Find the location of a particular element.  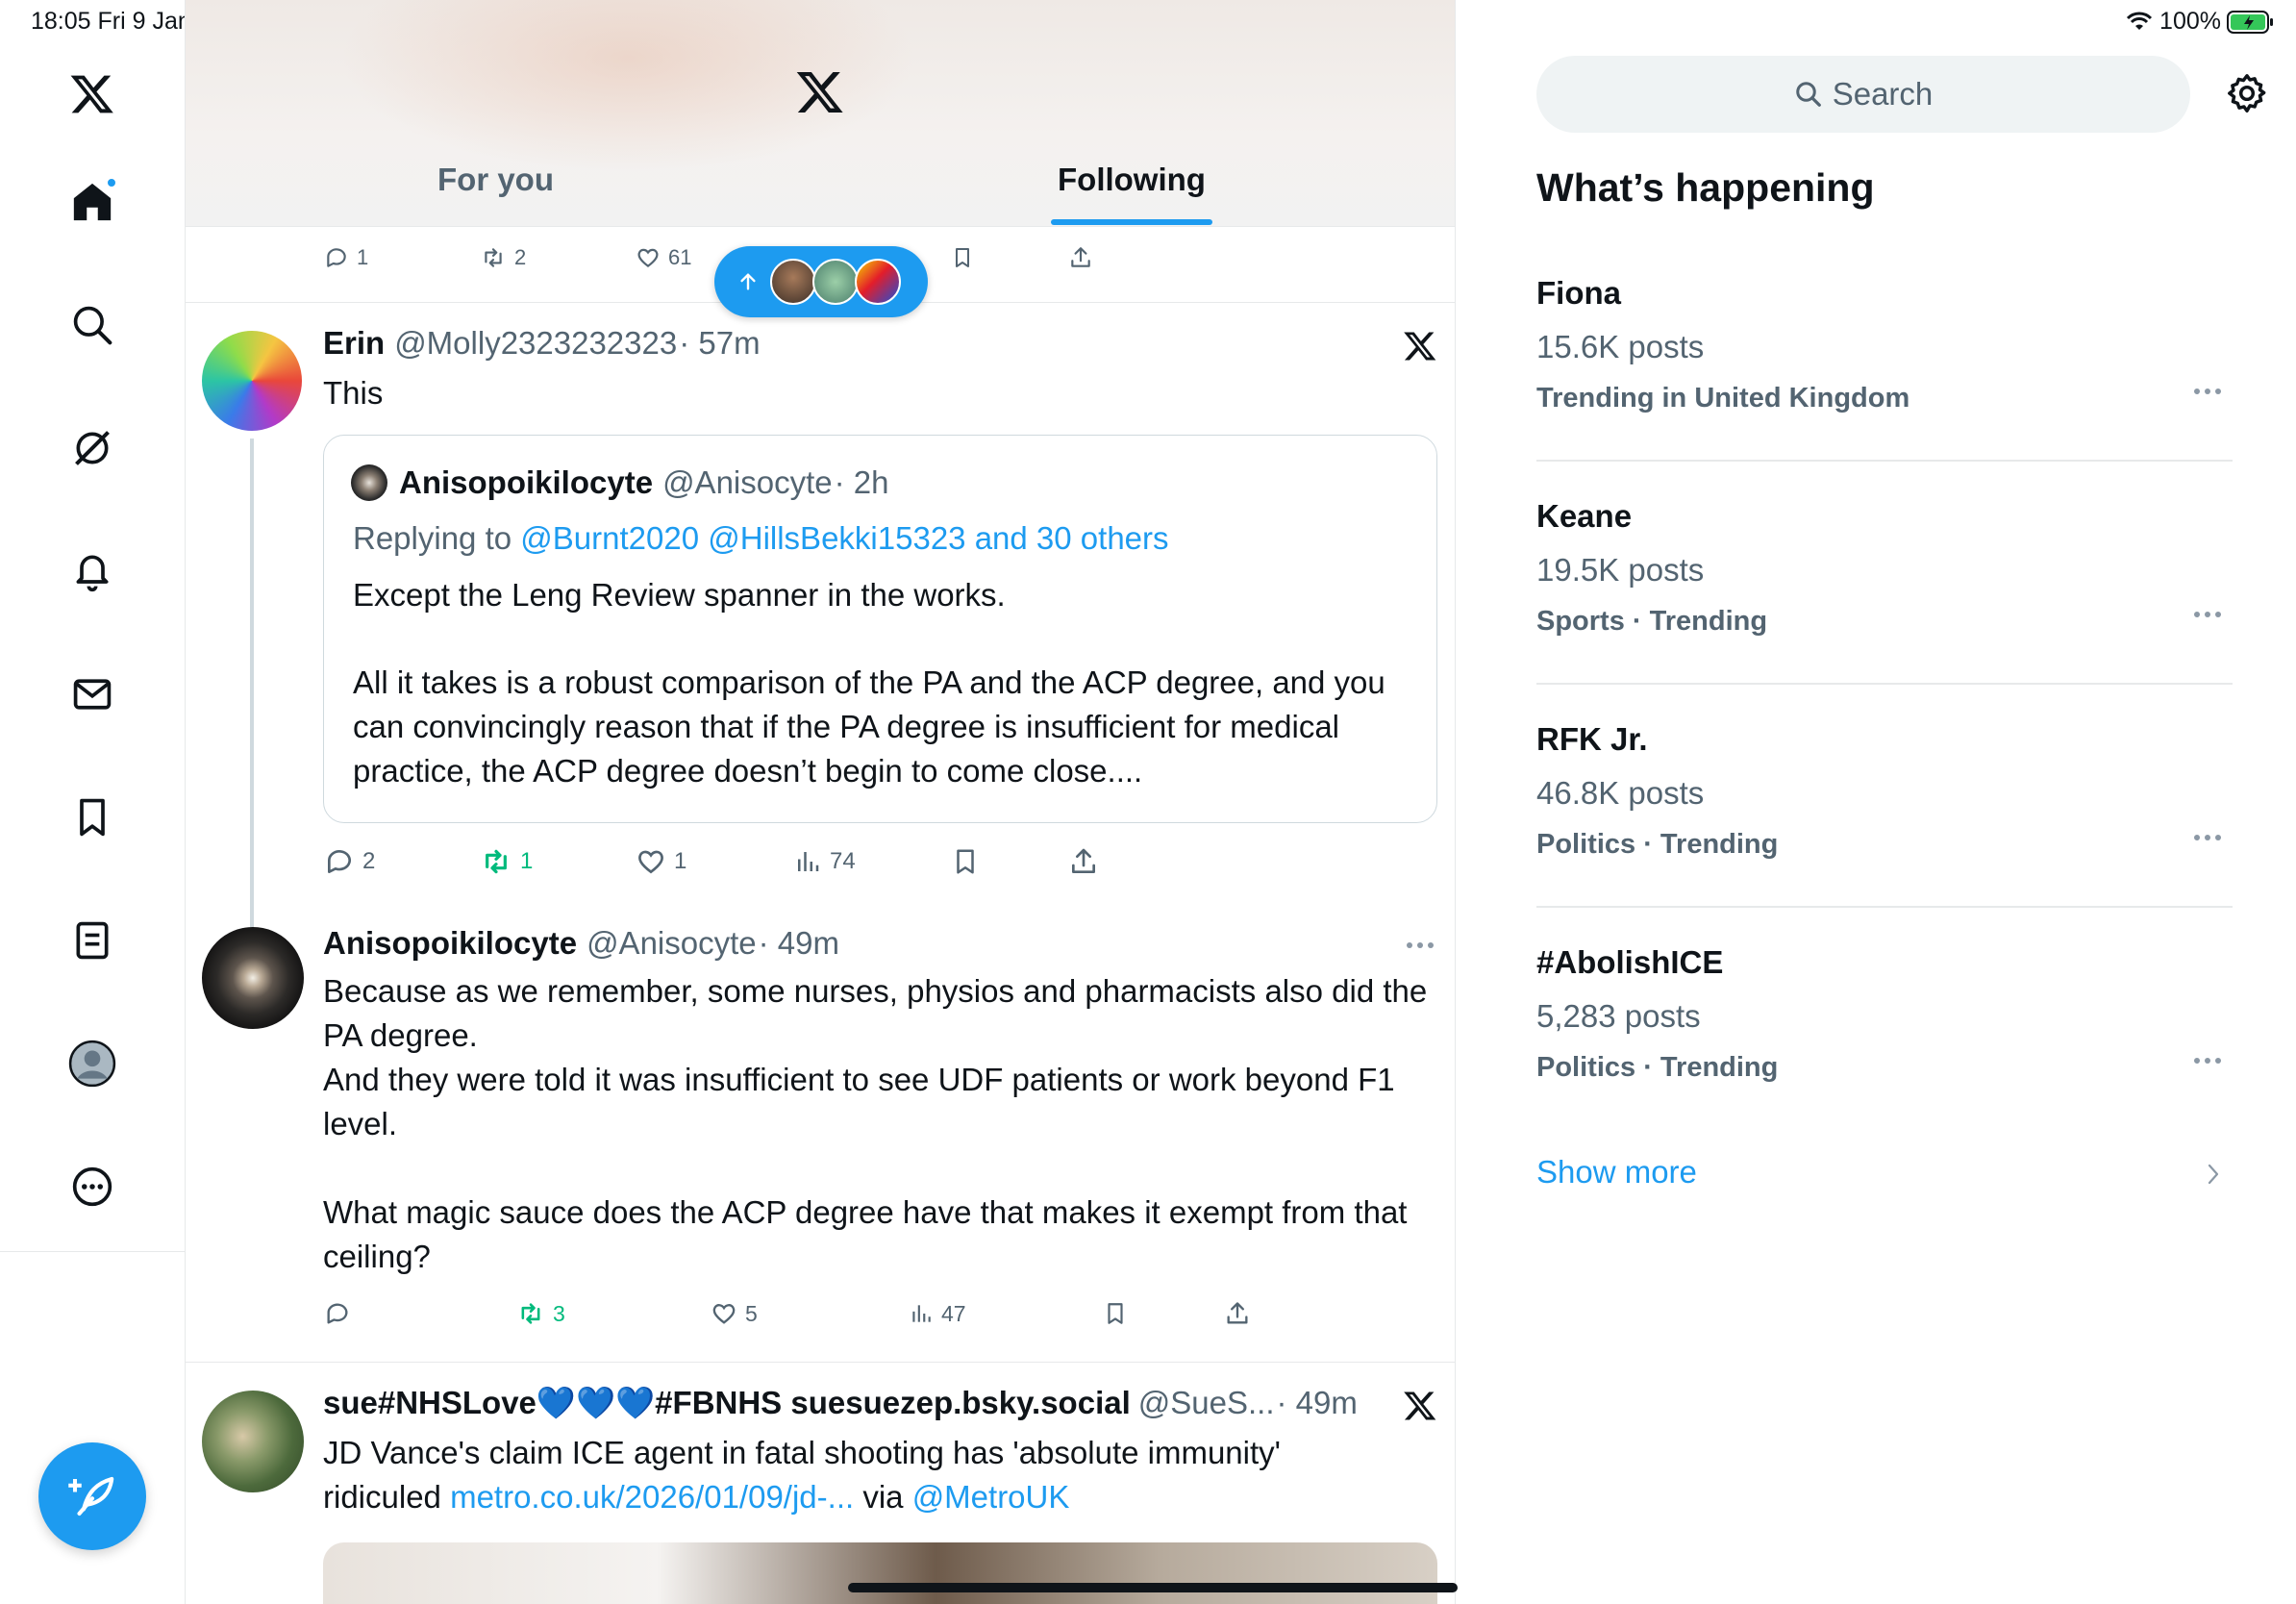

display-name: Erin is located at coordinates (354, 343).